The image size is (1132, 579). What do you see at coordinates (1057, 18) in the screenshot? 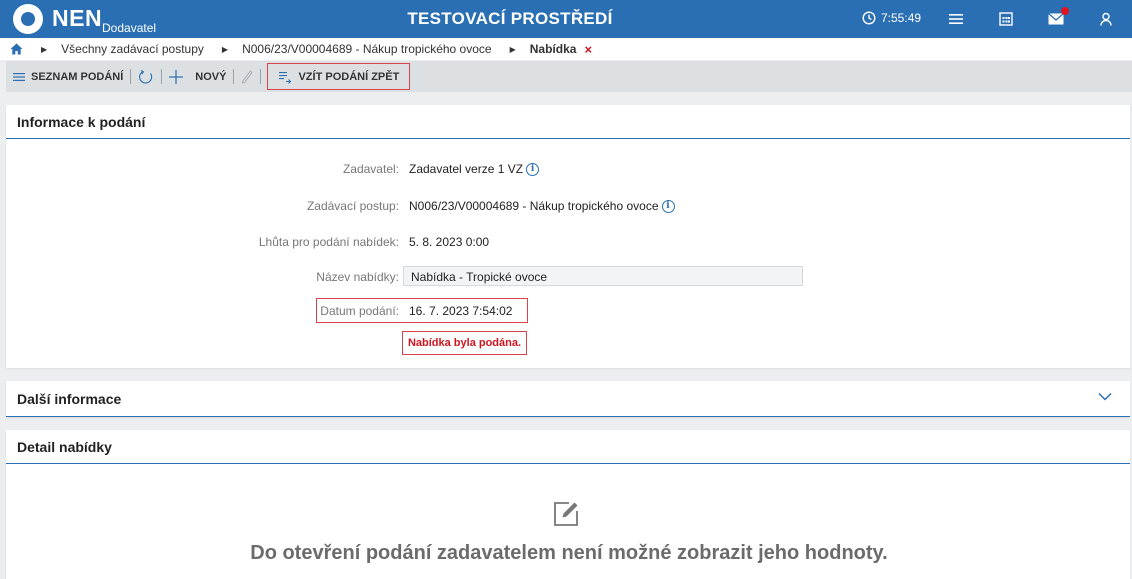
I see `mail-icon` at bounding box center [1057, 18].